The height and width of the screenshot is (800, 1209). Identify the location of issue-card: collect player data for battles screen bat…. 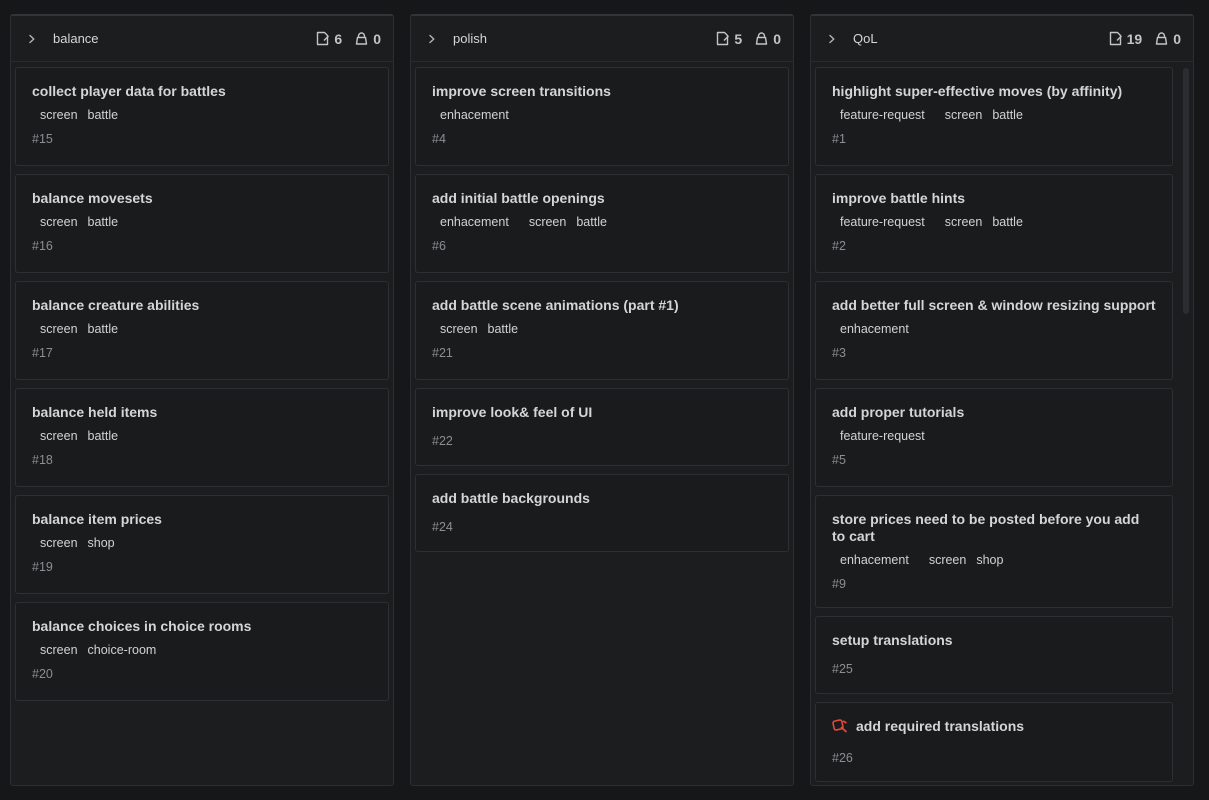
(202, 116).